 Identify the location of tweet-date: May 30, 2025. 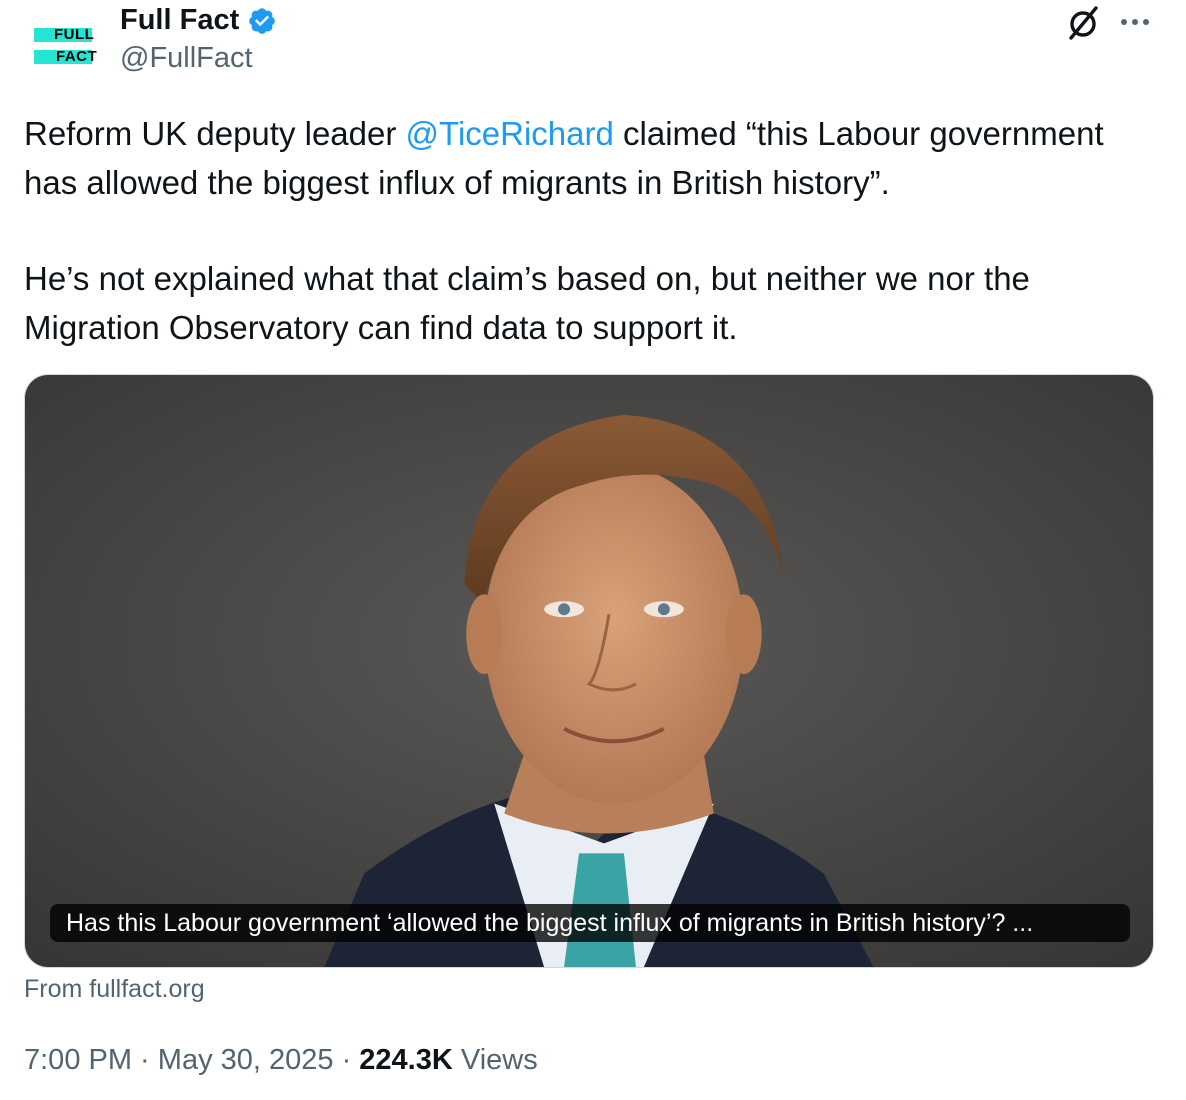
(246, 1060).